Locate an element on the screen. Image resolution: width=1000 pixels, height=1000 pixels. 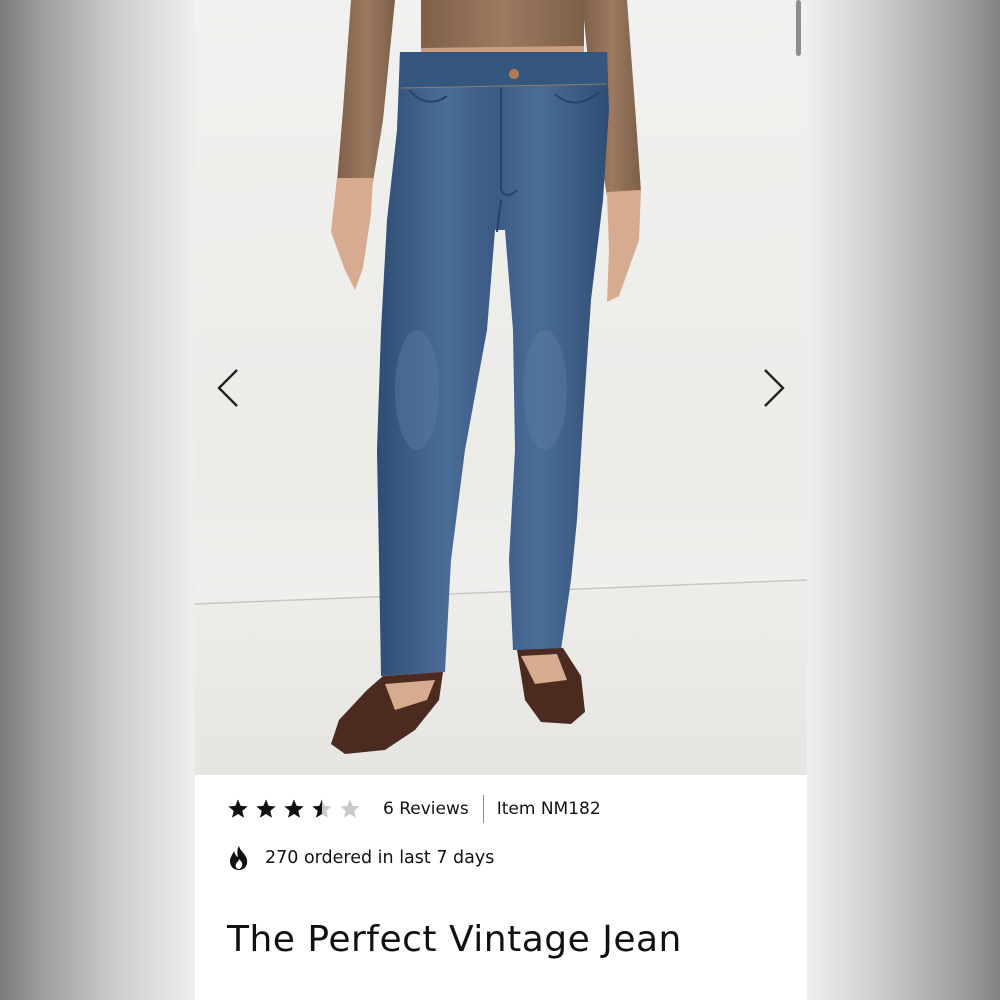
chevron-right-icon is located at coordinates (774, 388).